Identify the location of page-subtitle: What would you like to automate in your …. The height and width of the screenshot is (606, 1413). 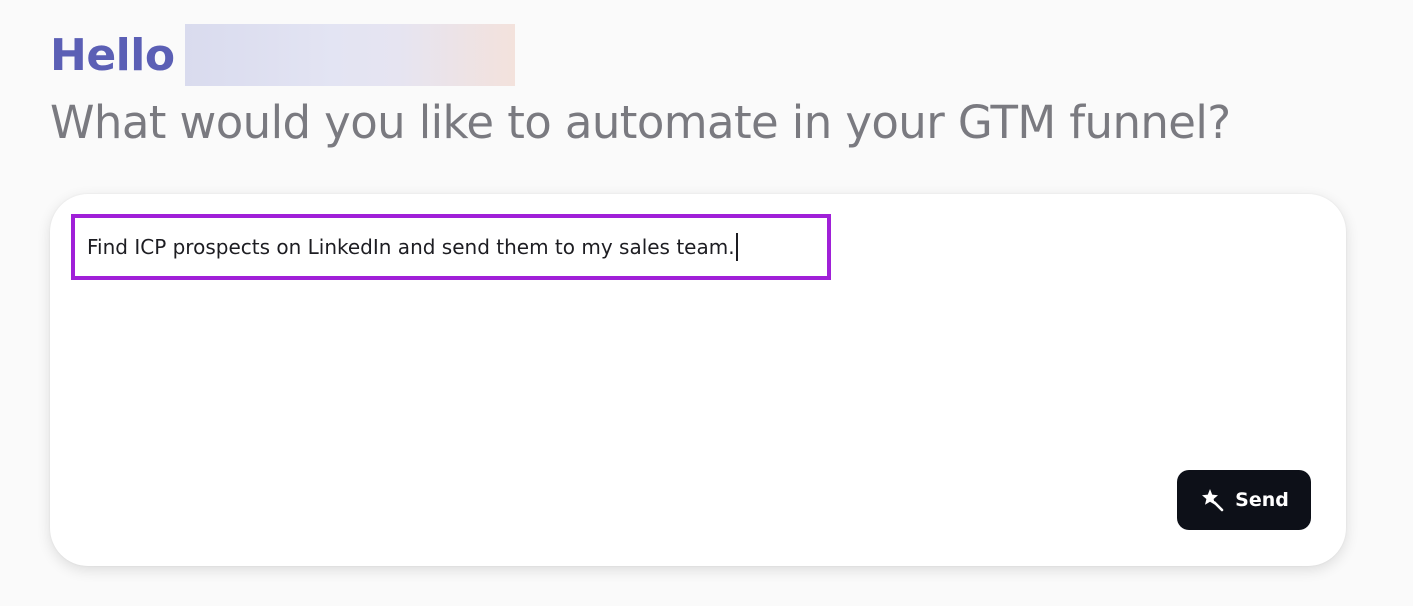
(640, 122).